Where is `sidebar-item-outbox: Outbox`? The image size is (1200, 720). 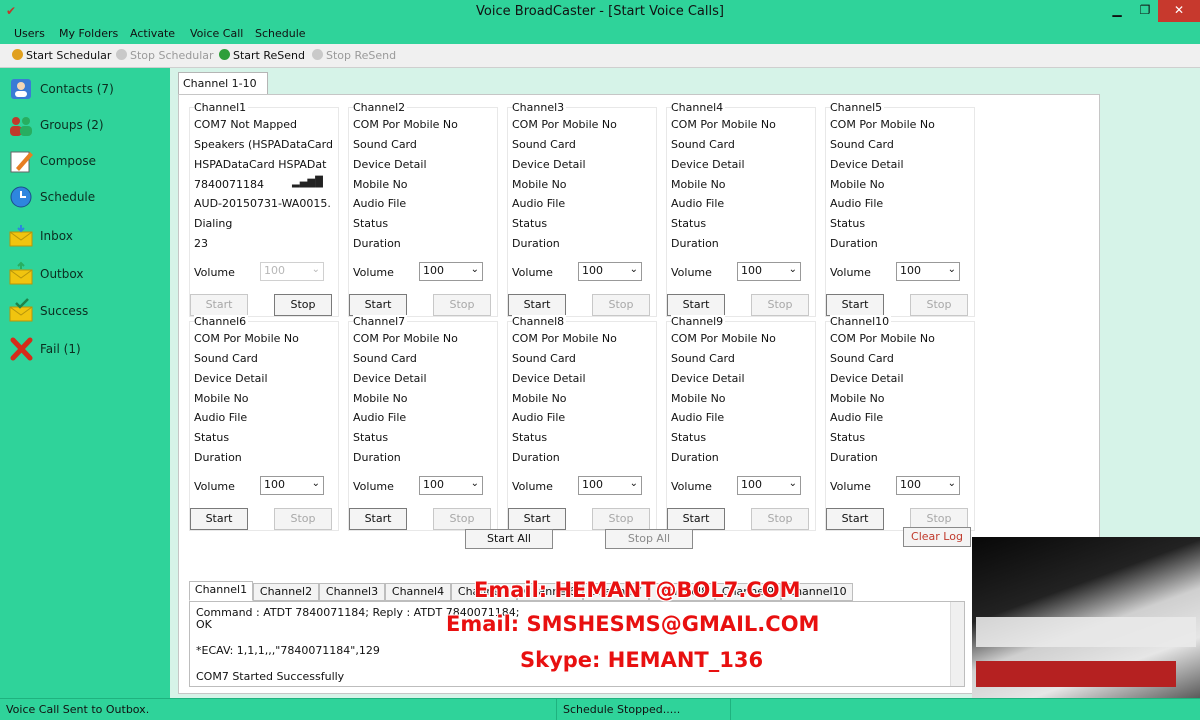 sidebar-item-outbox: Outbox is located at coordinates (88, 274).